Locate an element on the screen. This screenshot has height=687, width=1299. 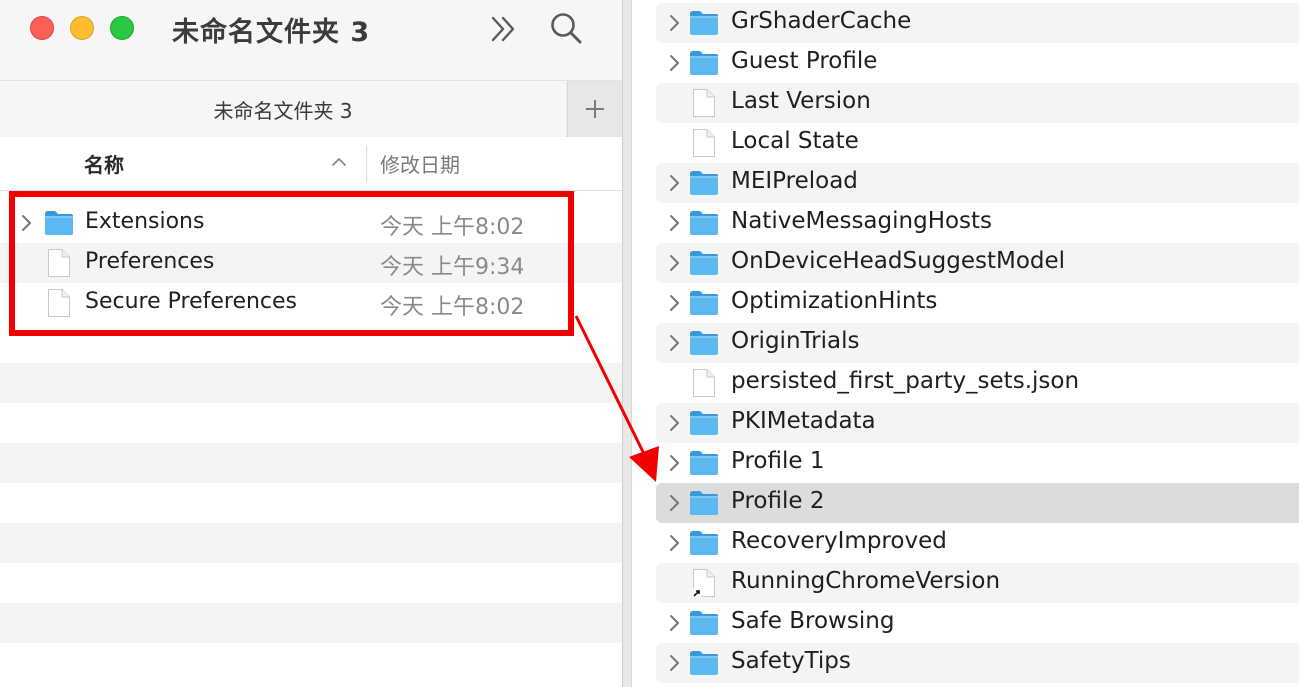
file-row: OnDeviceHeadSuggestModel is located at coordinates (977, 263).